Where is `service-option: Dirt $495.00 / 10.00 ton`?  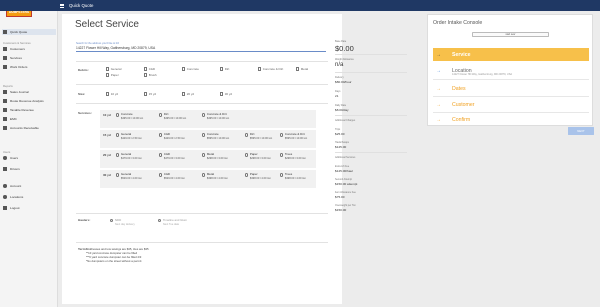
service-option: Dirt $495.00 / 10.00 ton is located at coordinates (172, 116).